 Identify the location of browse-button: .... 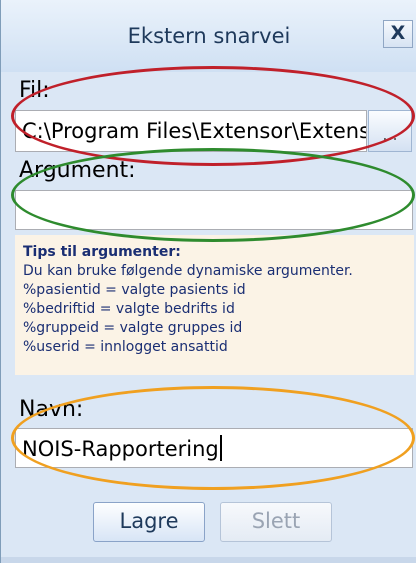
(390, 131).